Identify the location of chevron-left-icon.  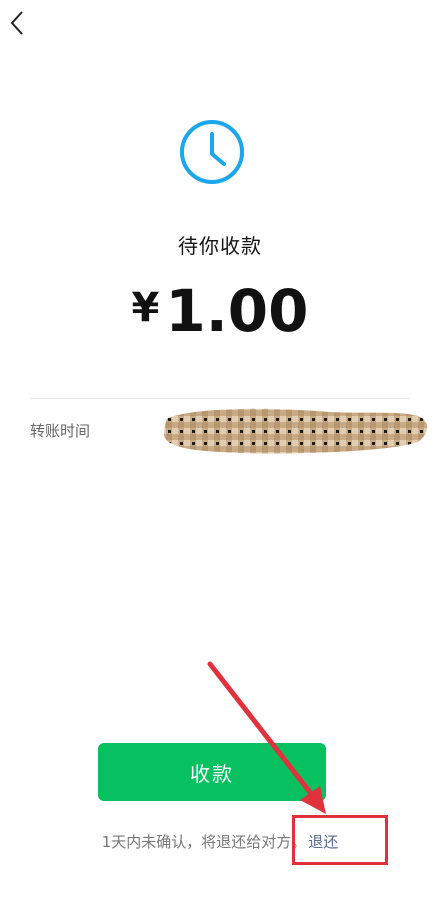
(16, 23).